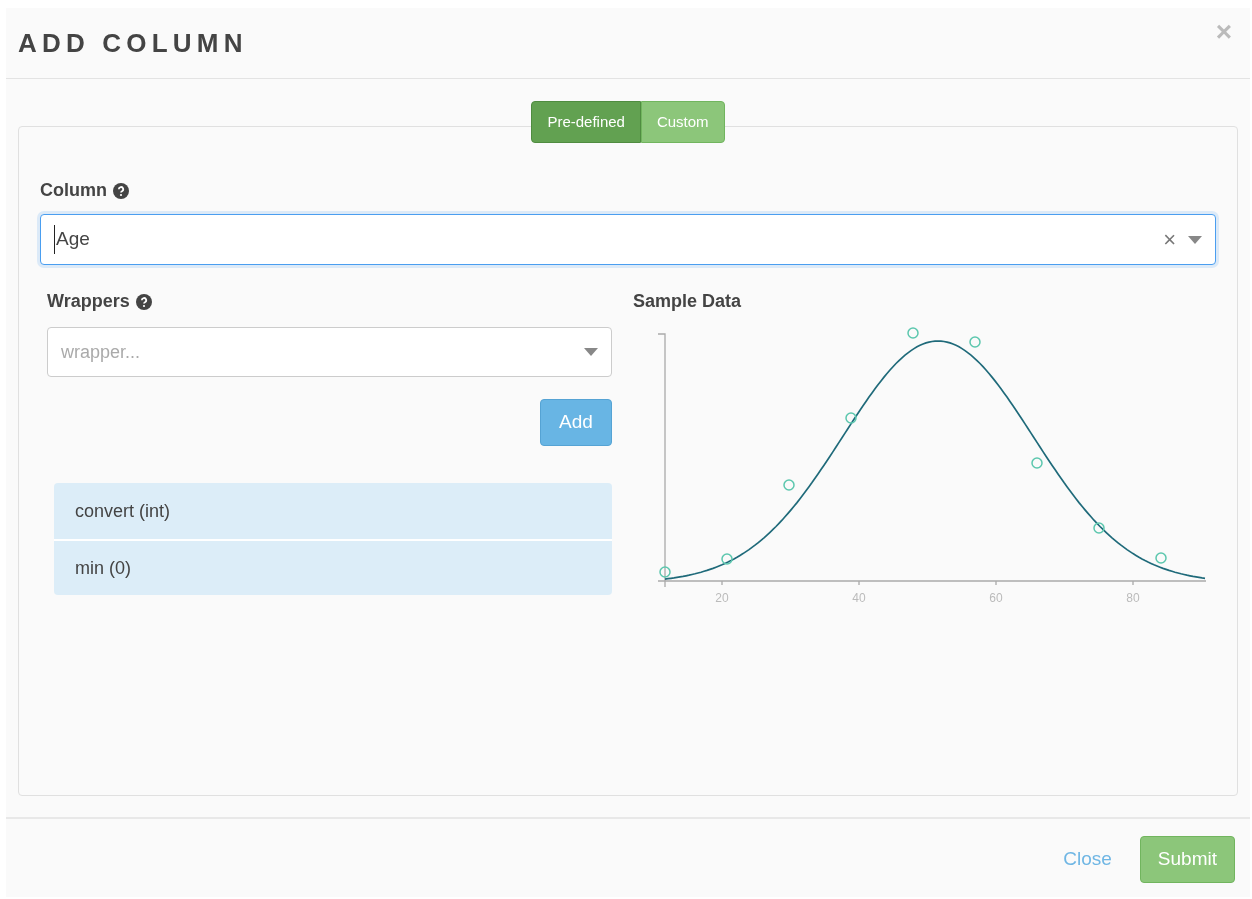 This screenshot has width=1252, height=899. What do you see at coordinates (682, 122) in the screenshot?
I see `mode-tab: Custom` at bounding box center [682, 122].